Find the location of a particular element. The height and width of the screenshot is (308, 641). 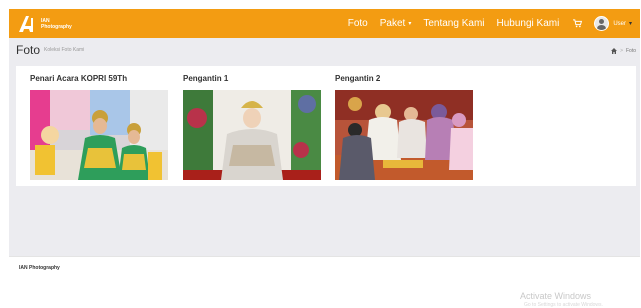

nav-foto-label: Foto is located at coordinates (357, 23).